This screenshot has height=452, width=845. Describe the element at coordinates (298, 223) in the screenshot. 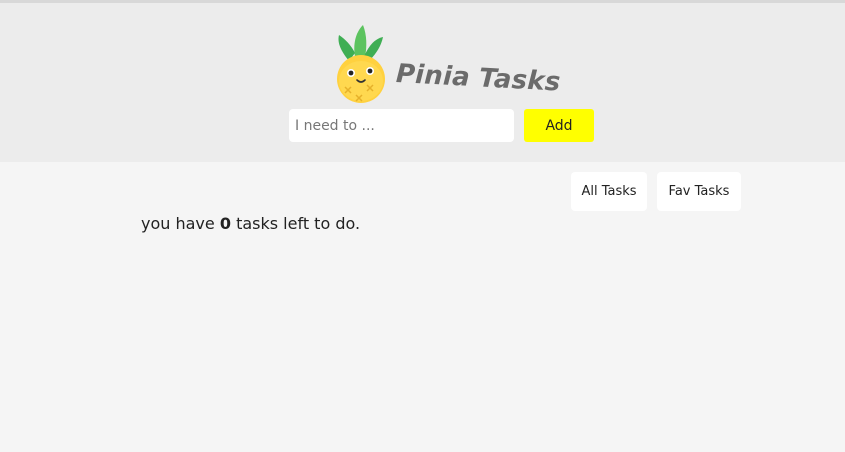

I see `summary-suffix: tasks left to do.` at that location.